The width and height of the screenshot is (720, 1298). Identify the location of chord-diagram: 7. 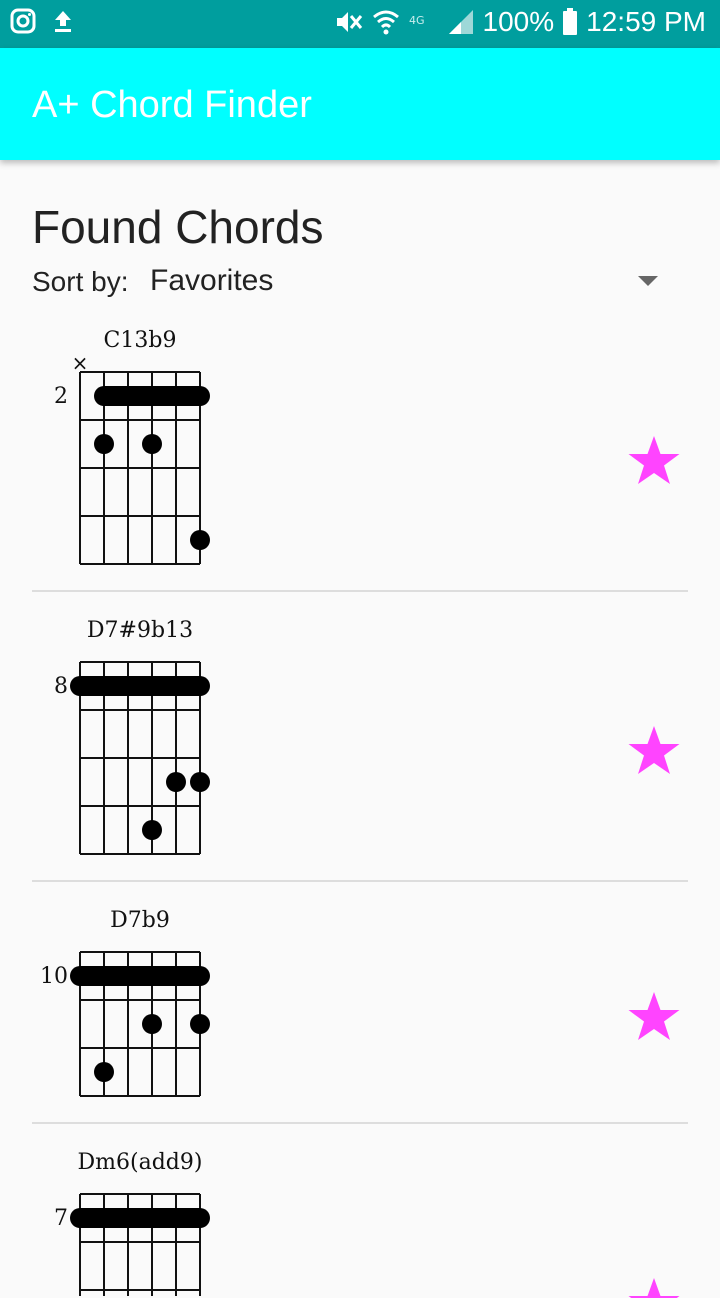
(132, 1244).